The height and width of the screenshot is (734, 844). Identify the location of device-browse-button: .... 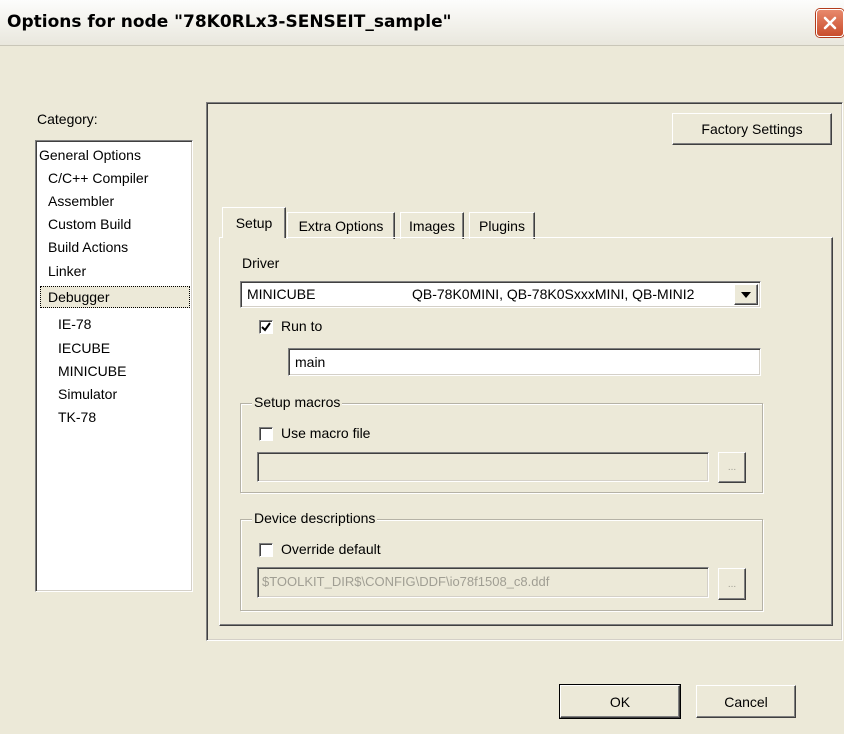
(732, 584).